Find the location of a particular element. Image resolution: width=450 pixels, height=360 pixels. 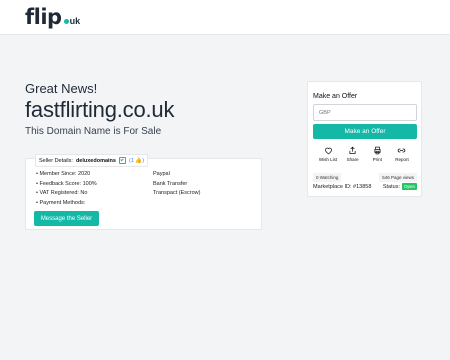

report-label: Report is located at coordinates (402, 159).